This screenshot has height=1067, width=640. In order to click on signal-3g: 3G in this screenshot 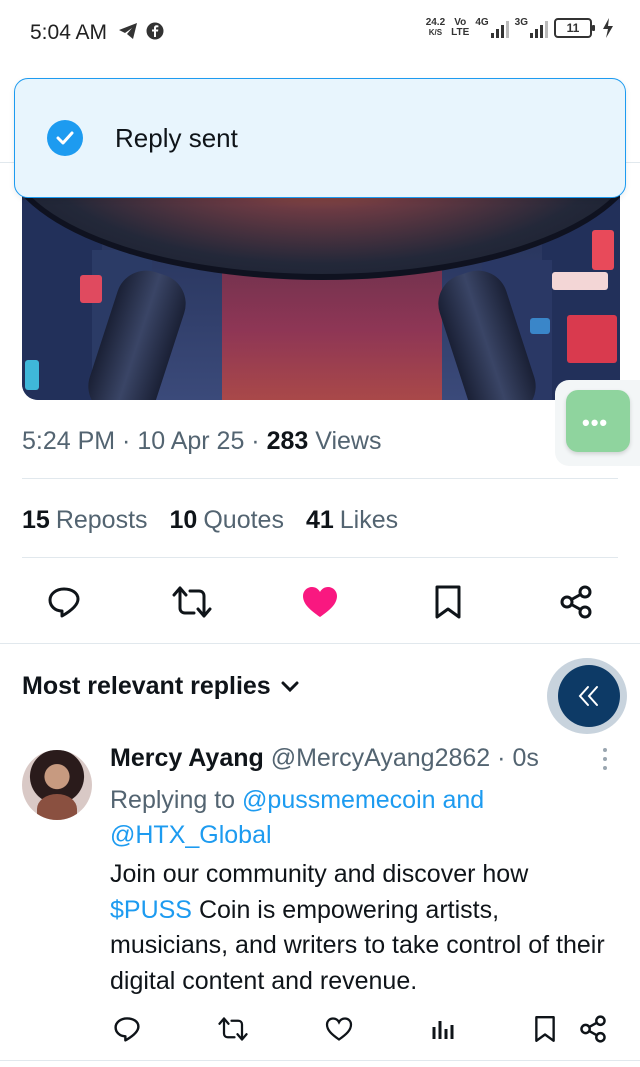, I will do `click(531, 28)`.